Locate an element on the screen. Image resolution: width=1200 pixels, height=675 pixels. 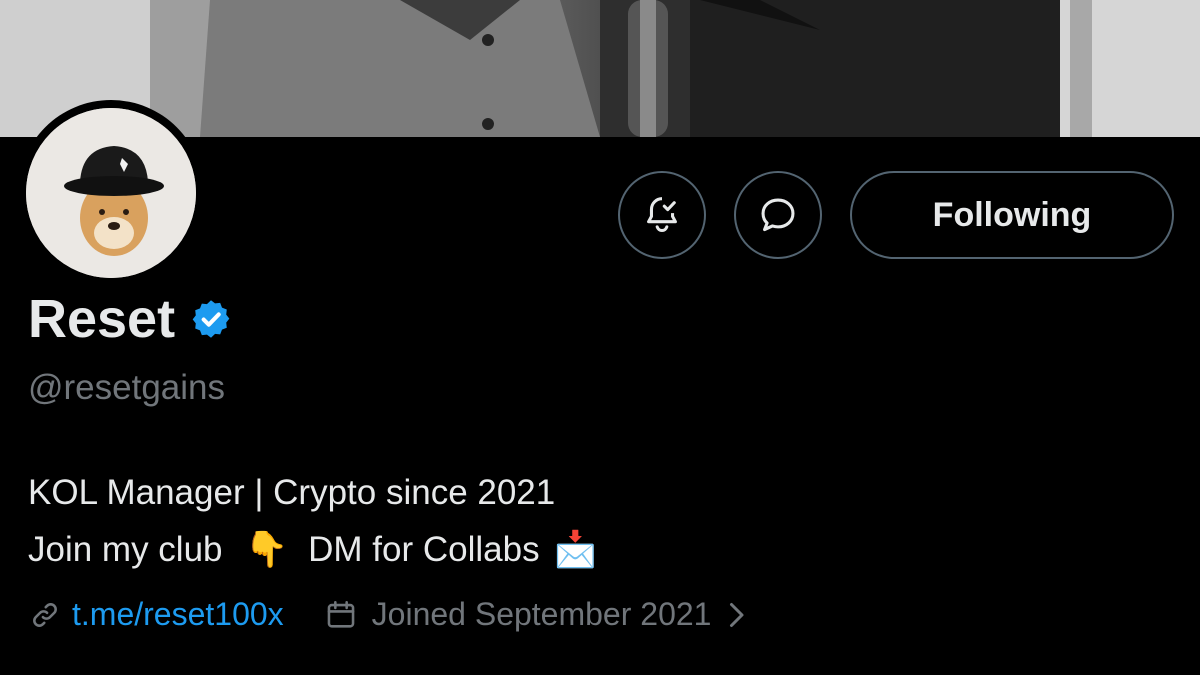
message-button is located at coordinates (778, 215).